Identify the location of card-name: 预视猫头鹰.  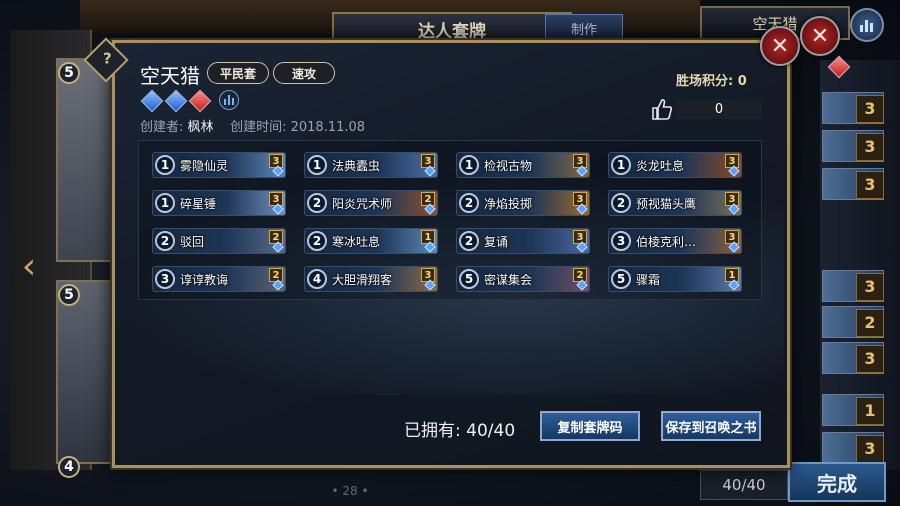
(666, 203).